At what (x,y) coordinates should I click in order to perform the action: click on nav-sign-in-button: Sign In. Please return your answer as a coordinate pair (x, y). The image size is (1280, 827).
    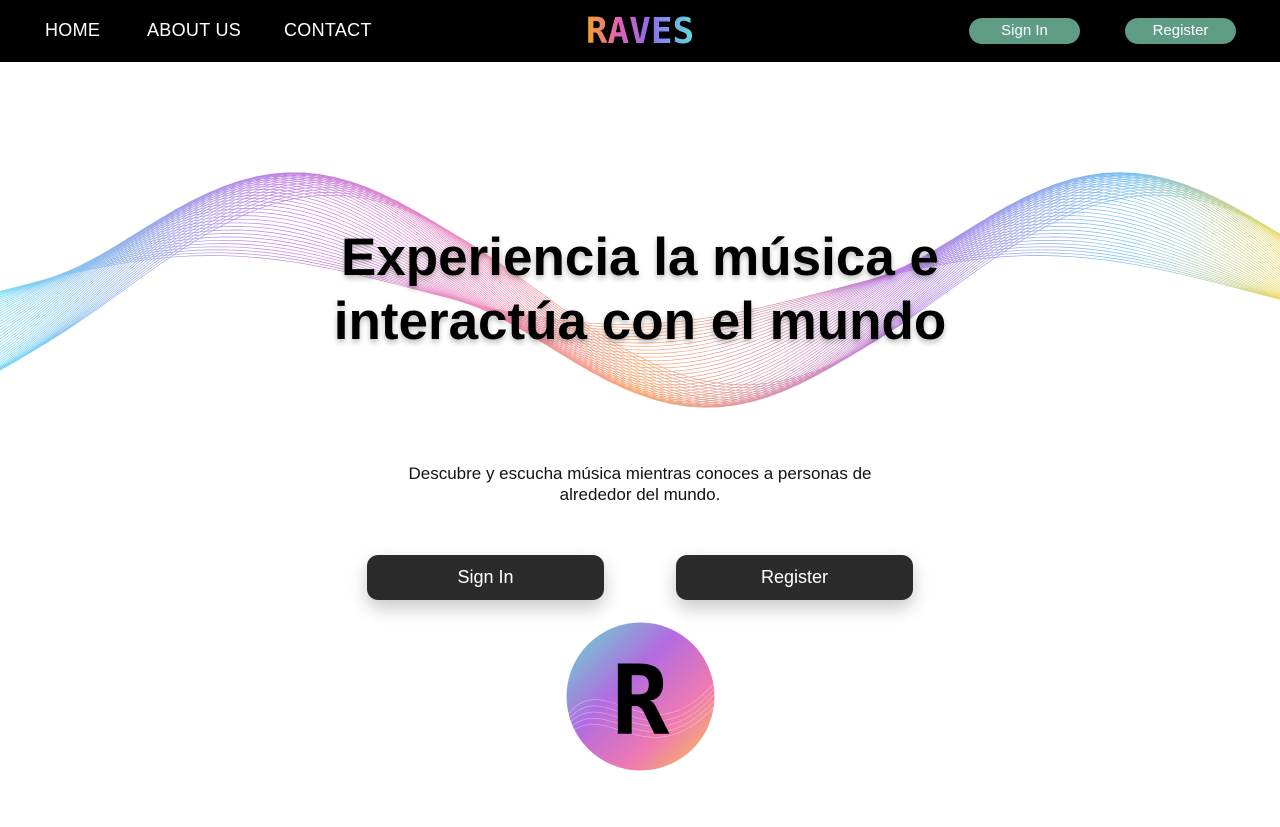
    Looking at the image, I should click on (1024, 31).